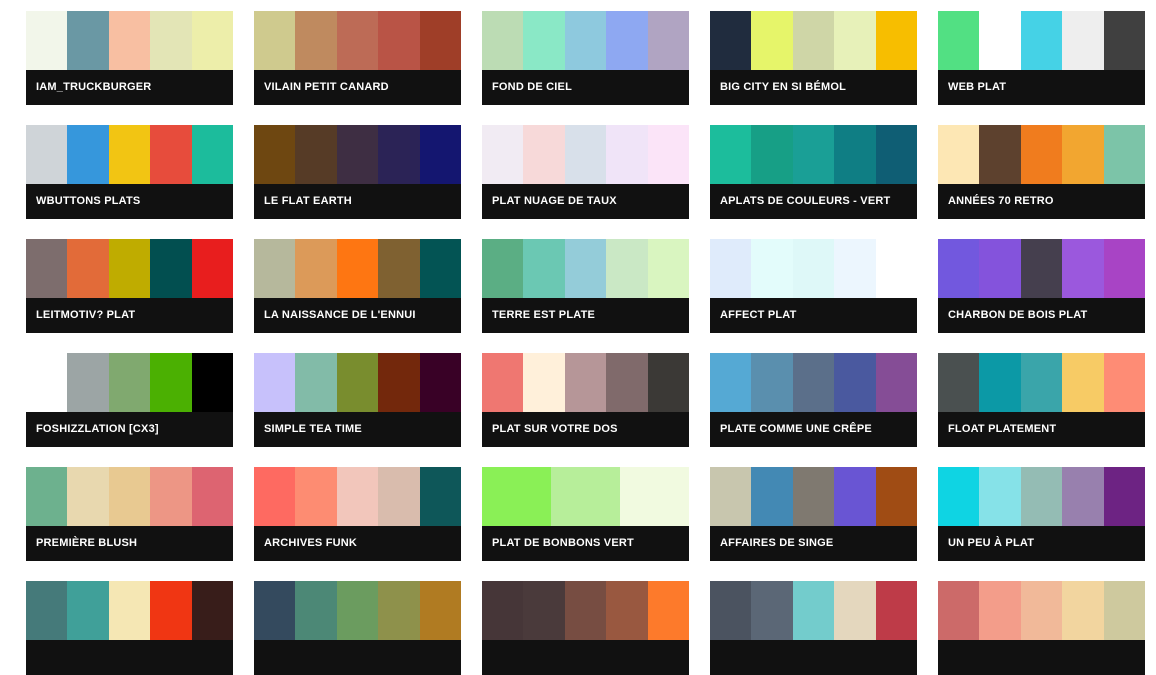 This screenshot has height=675, width=1156. I want to click on palette-card: ARCHIVES FUNK, so click(358, 514).